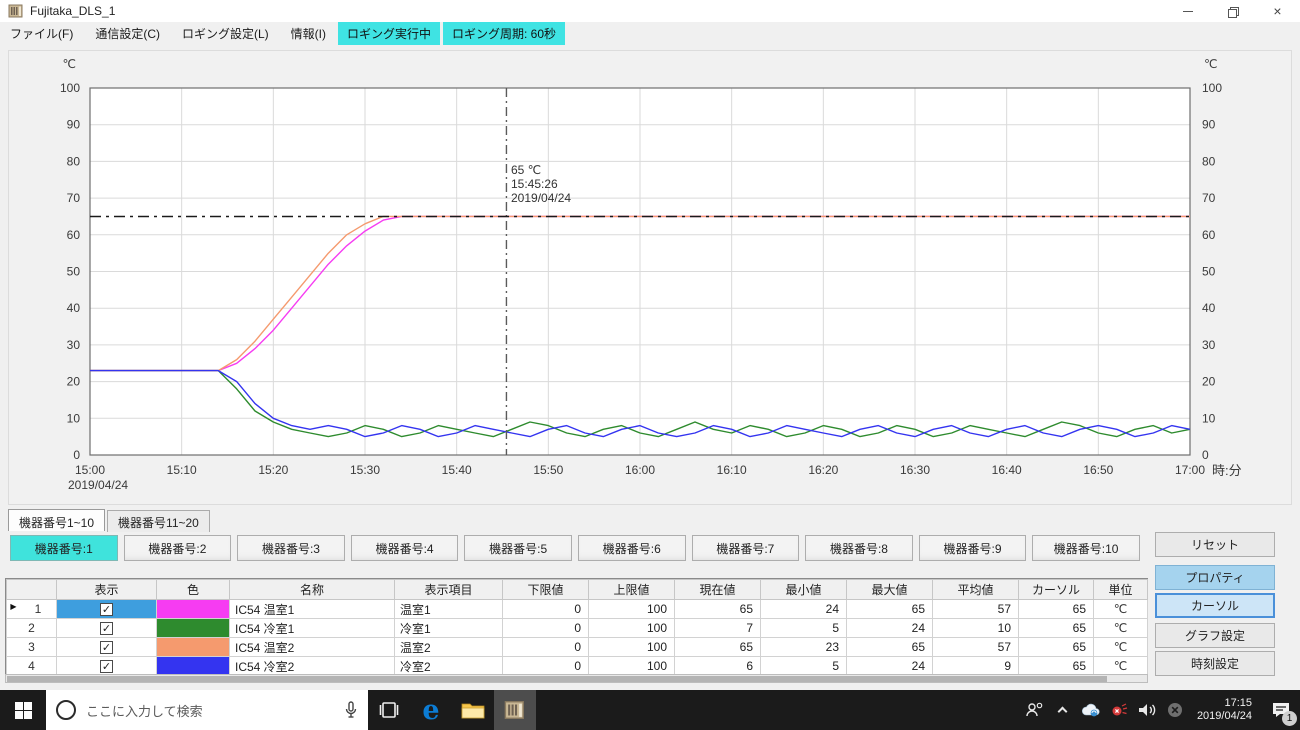  I want to click on scrollbar-thumb, so click(557, 679).